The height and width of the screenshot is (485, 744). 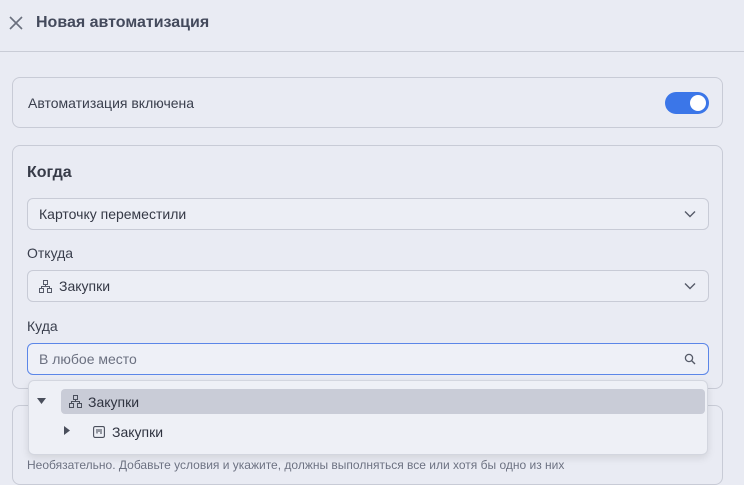 I want to click on from-select: Закупки, so click(x=368, y=286).